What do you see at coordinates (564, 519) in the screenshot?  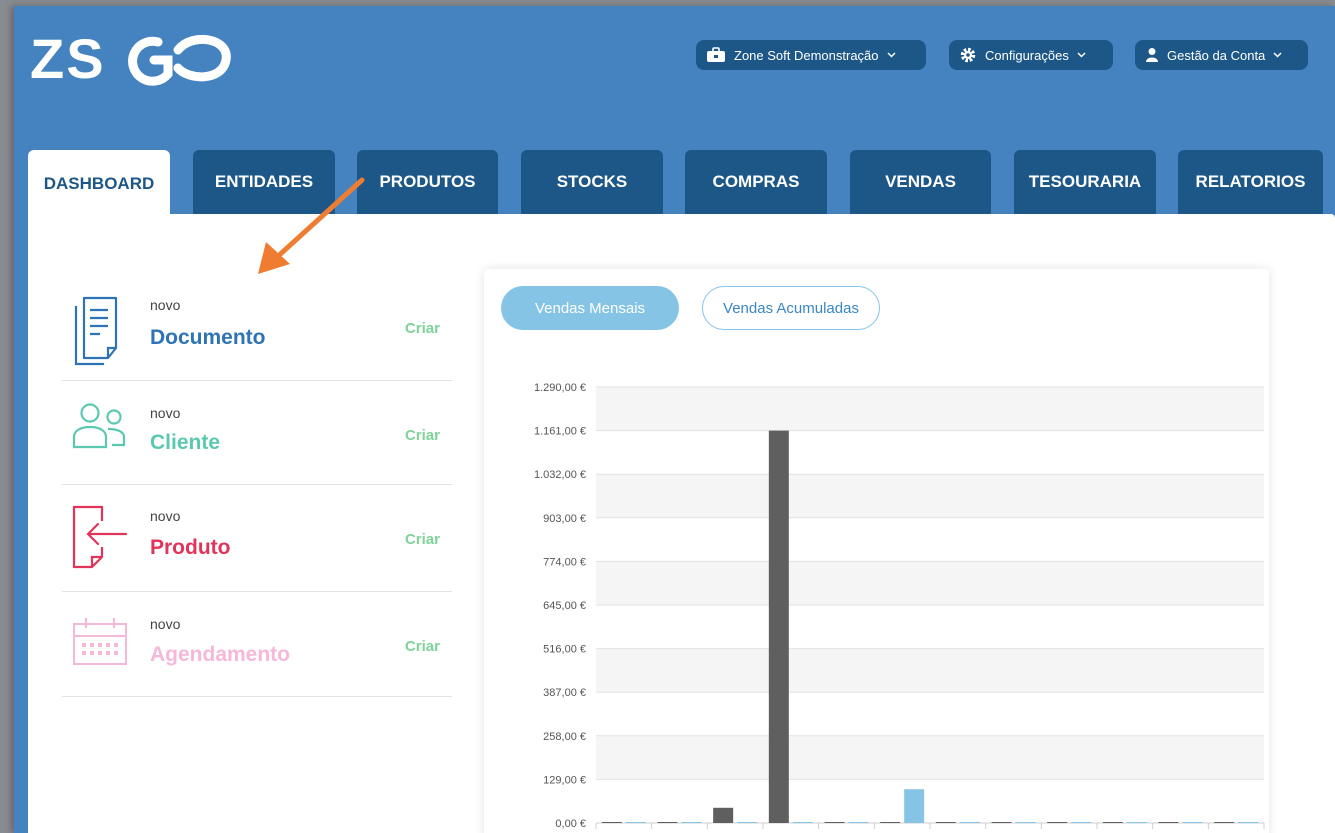 I see `y-tick-label: 903,00 €` at bounding box center [564, 519].